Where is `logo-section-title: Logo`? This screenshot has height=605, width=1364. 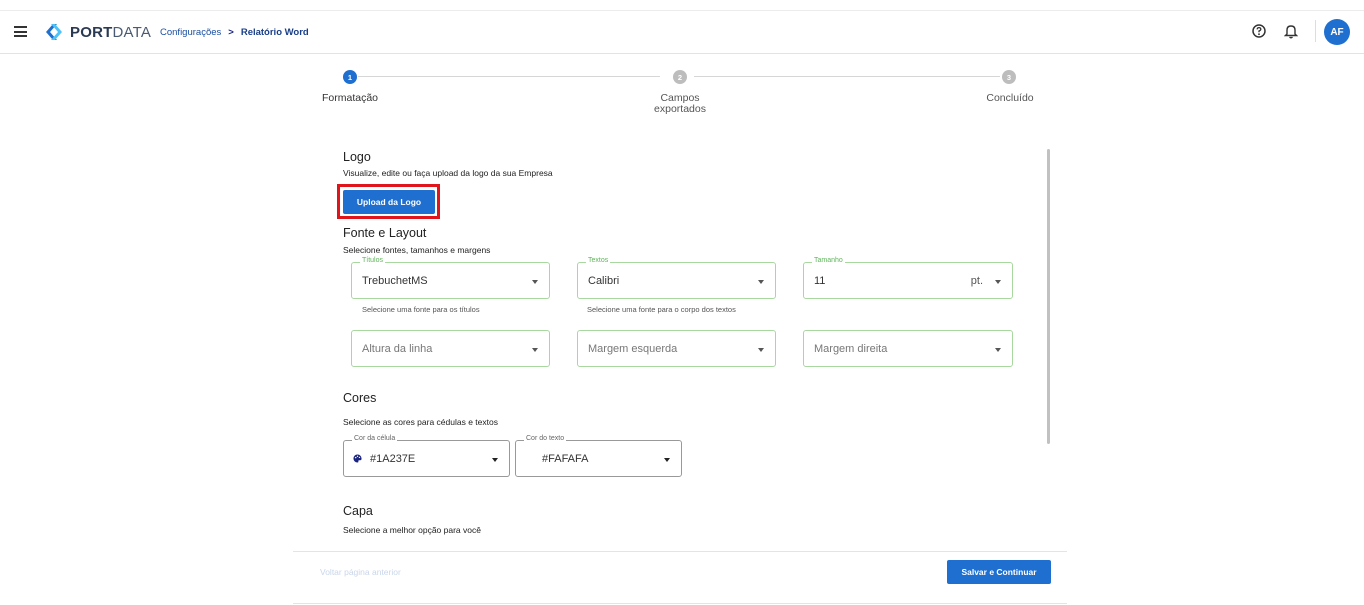 logo-section-title: Logo is located at coordinates (357, 157).